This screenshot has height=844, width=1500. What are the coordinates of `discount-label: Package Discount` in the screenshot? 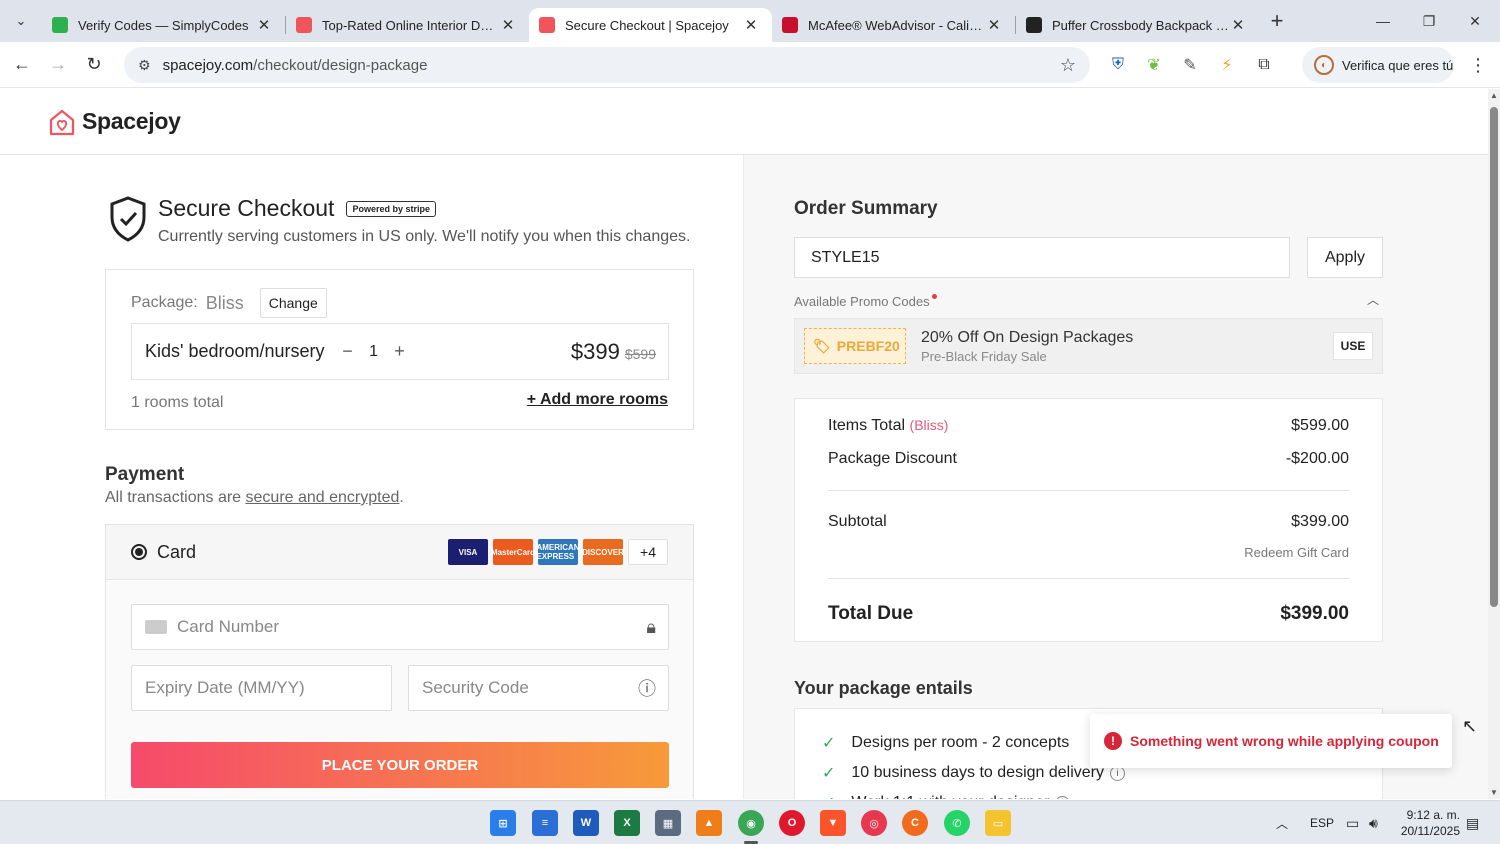 It's located at (892, 458).